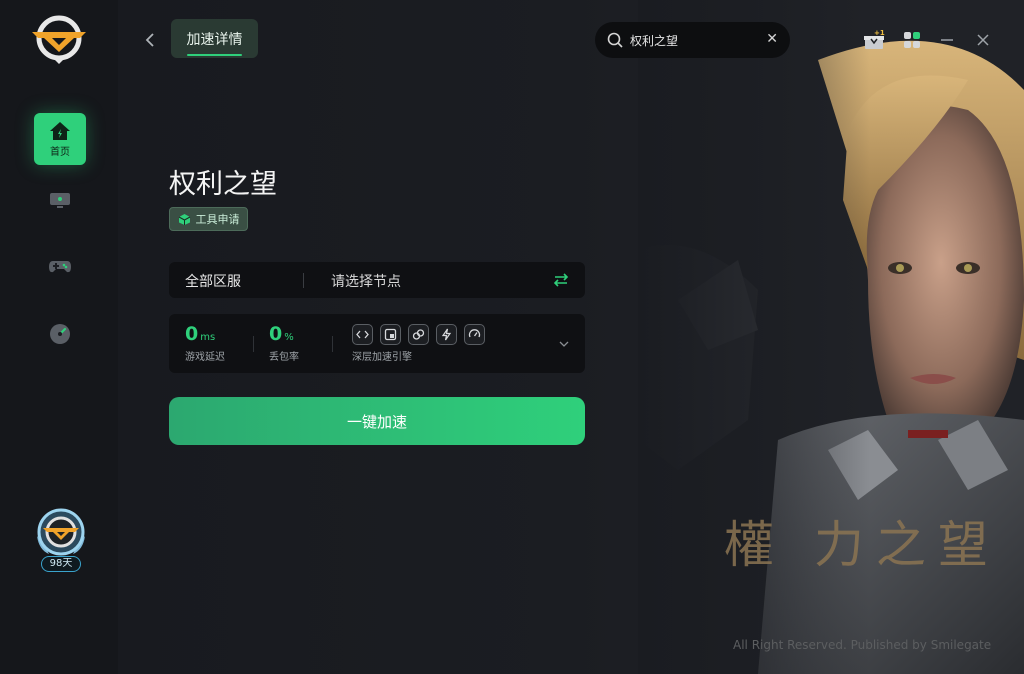 This screenshot has width=1024, height=674. I want to click on chevron-down-icon, so click(564, 344).